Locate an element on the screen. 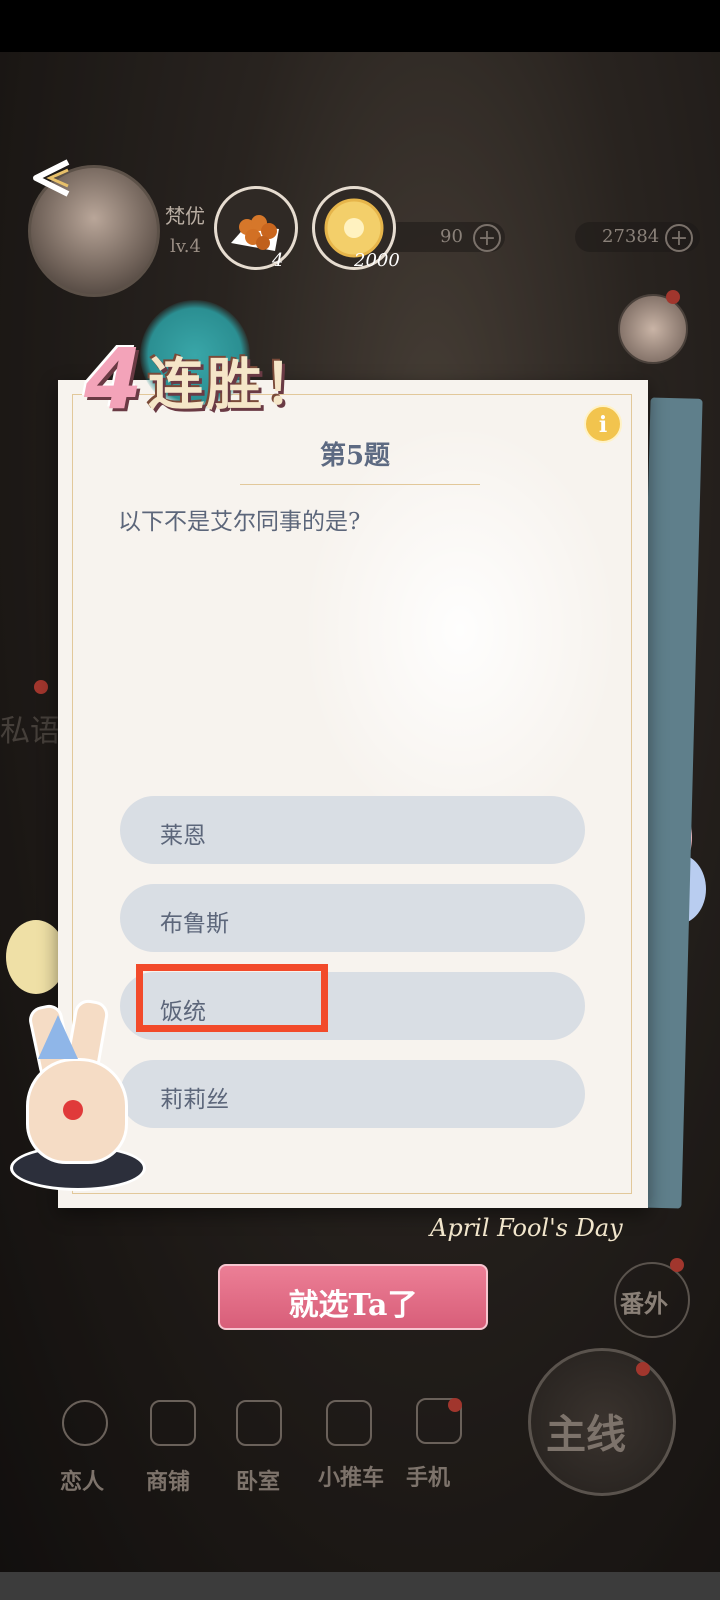 This screenshot has height=1600, width=720. waffle-reward-icon is located at coordinates (256, 228).